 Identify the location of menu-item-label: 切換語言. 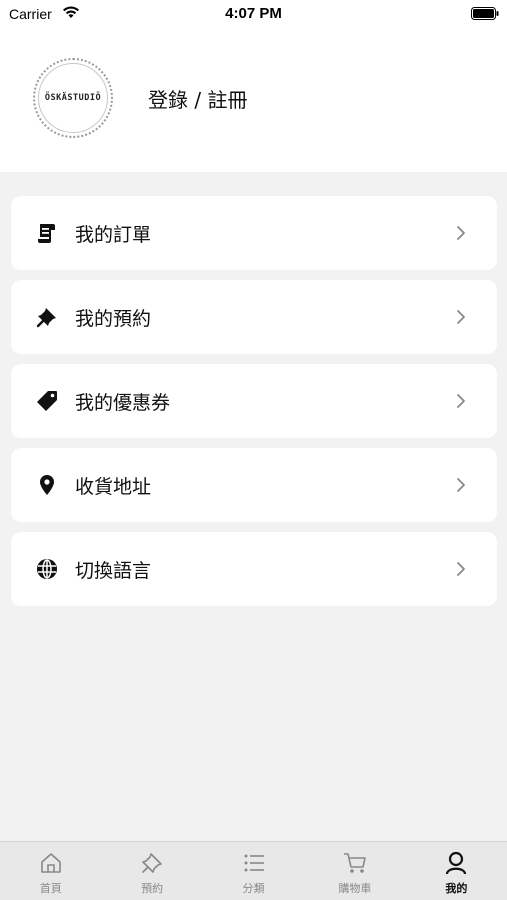
(113, 571).